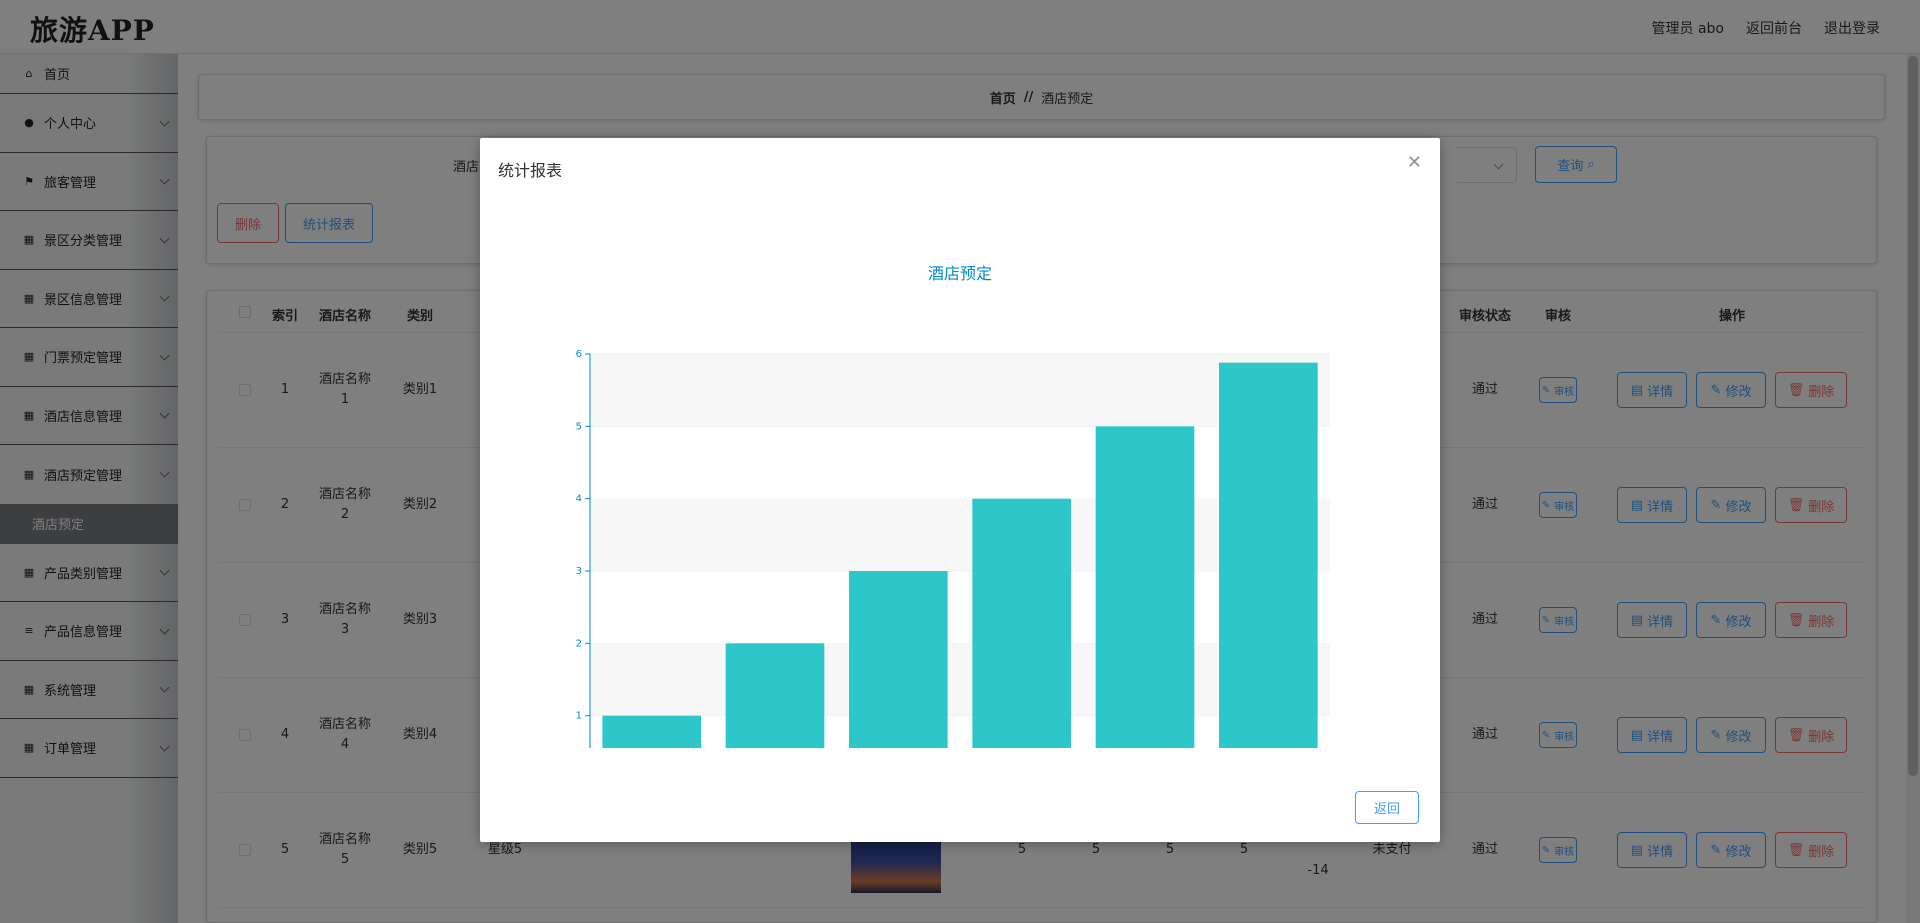 This screenshot has width=1920, height=923. Describe the element at coordinates (579, 571) in the screenshot. I see `y-tick-label: 3` at that location.